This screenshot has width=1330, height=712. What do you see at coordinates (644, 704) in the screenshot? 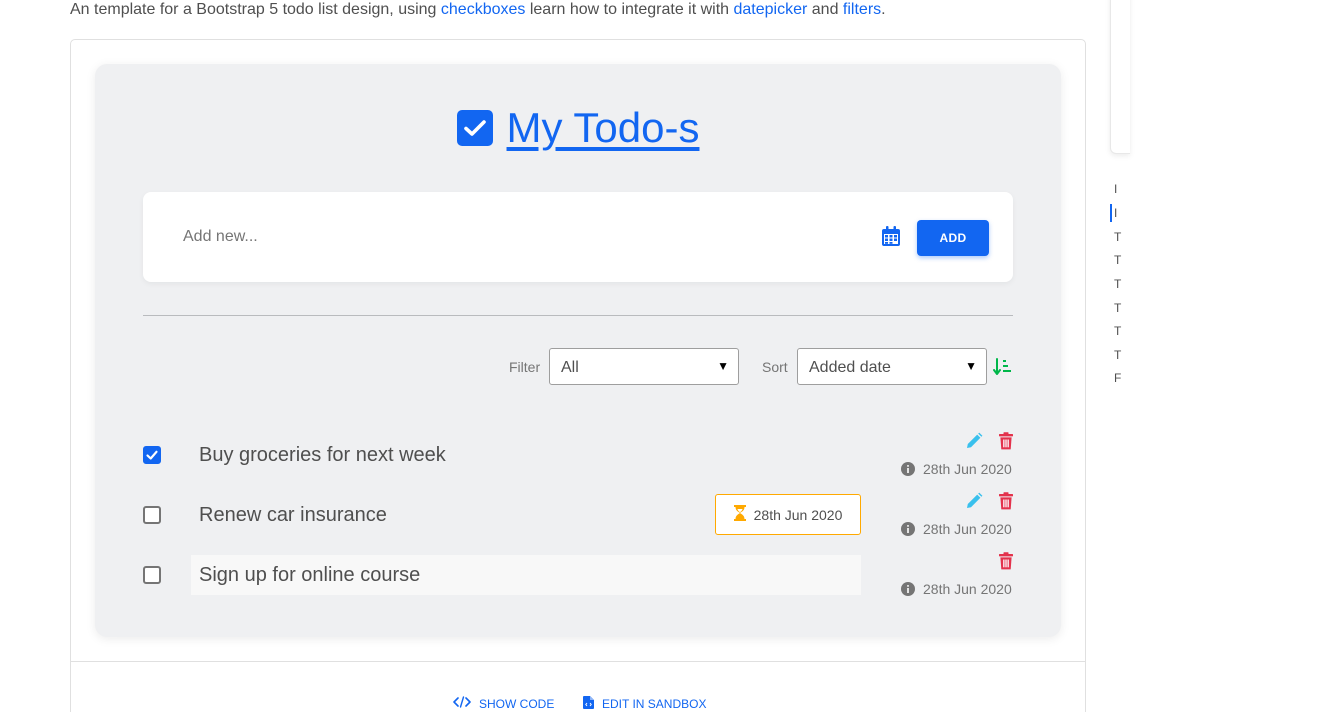
I see `edit-in-sandbox-button: EDIT IN SANDBOX` at bounding box center [644, 704].